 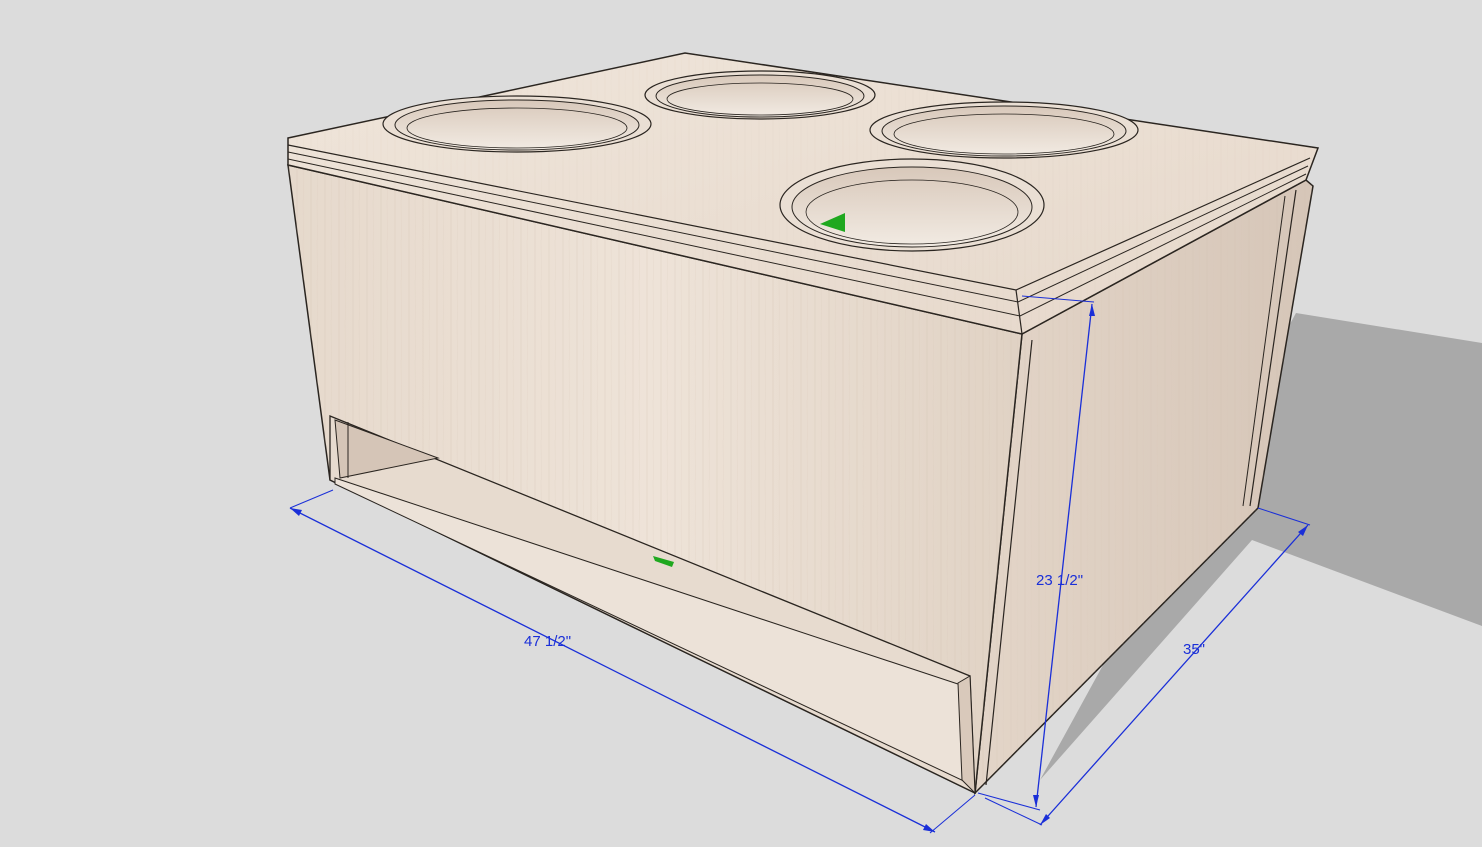 What do you see at coordinates (547, 641) in the screenshot?
I see `width-label: 47 1/2"` at bounding box center [547, 641].